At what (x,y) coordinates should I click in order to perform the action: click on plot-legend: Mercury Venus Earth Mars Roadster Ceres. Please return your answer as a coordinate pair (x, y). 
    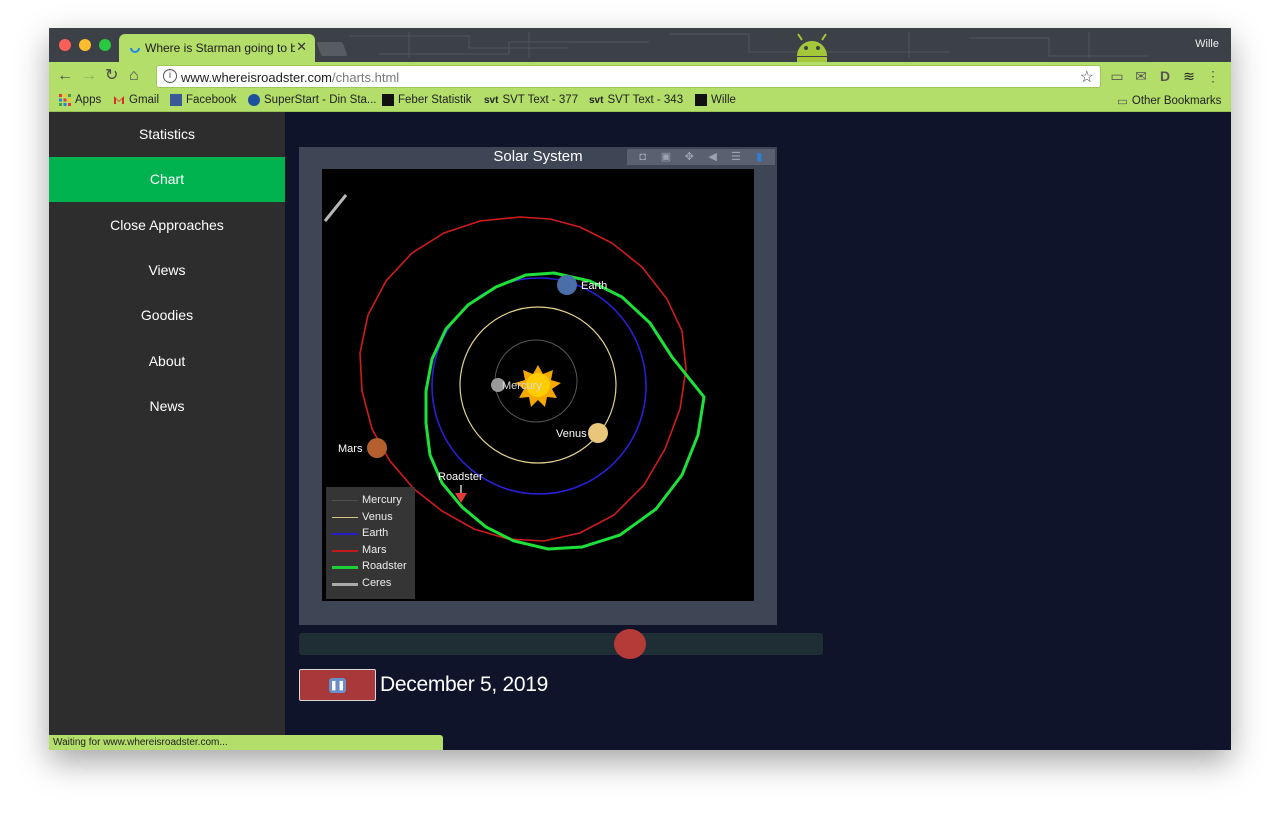
    Looking at the image, I should click on (370, 543).